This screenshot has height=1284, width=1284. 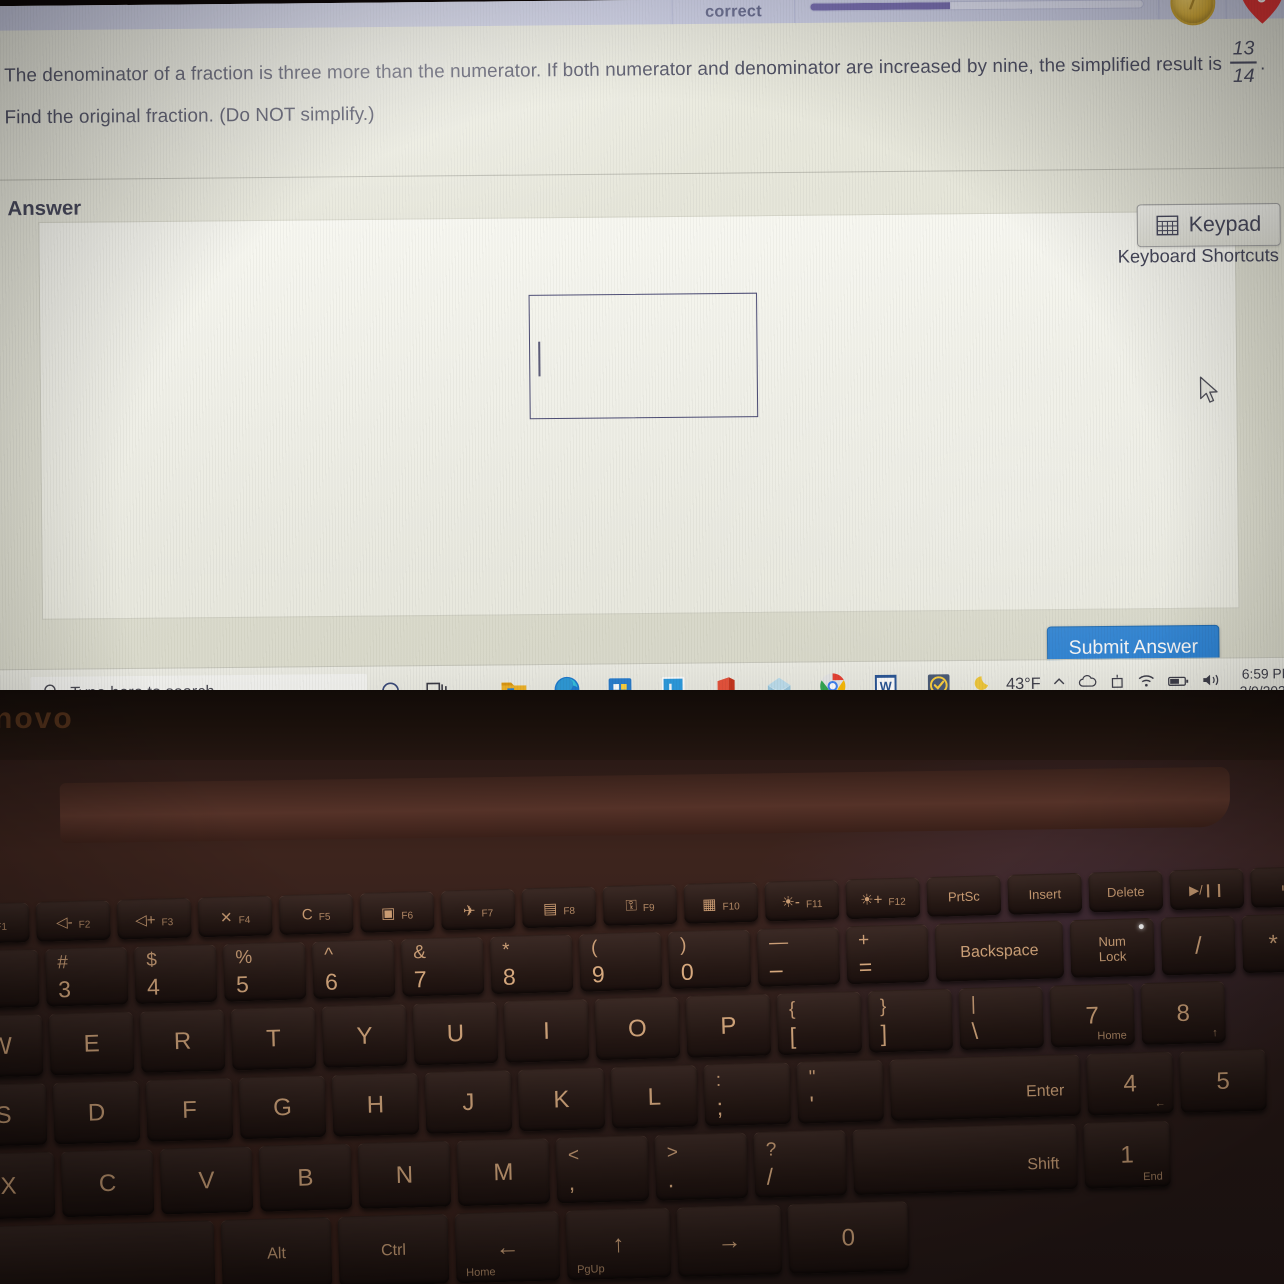 I want to click on fraction-numerator: 13, so click(x=1243, y=48).